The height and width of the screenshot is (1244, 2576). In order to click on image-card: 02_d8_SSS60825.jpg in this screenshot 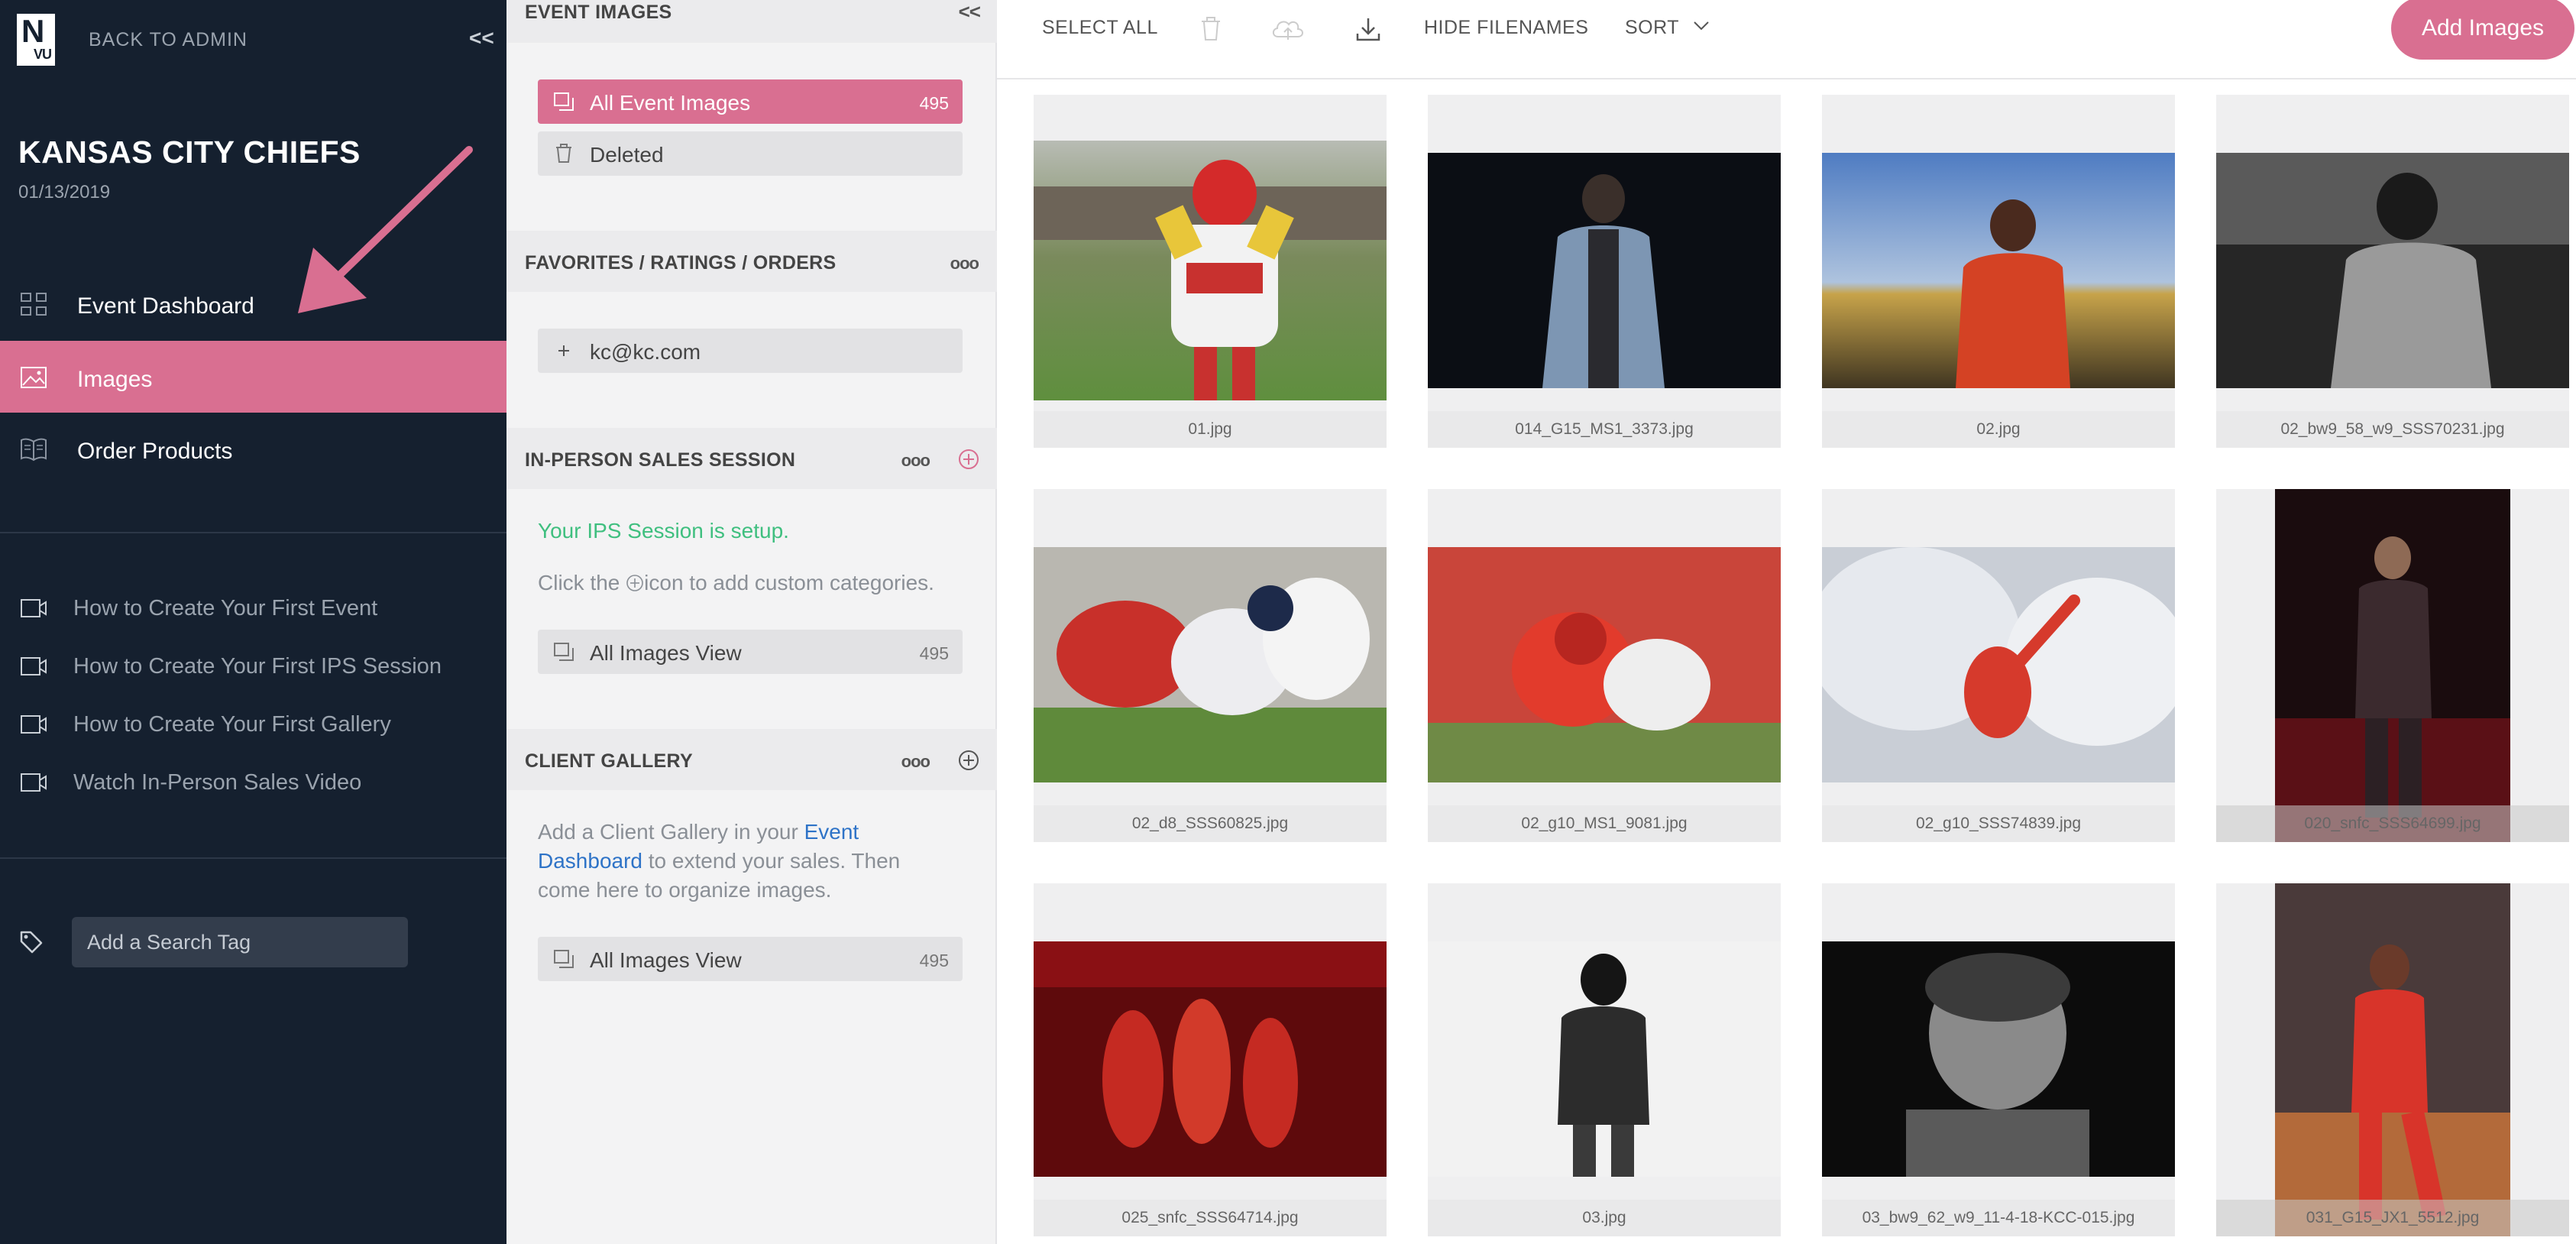, I will do `click(1210, 665)`.